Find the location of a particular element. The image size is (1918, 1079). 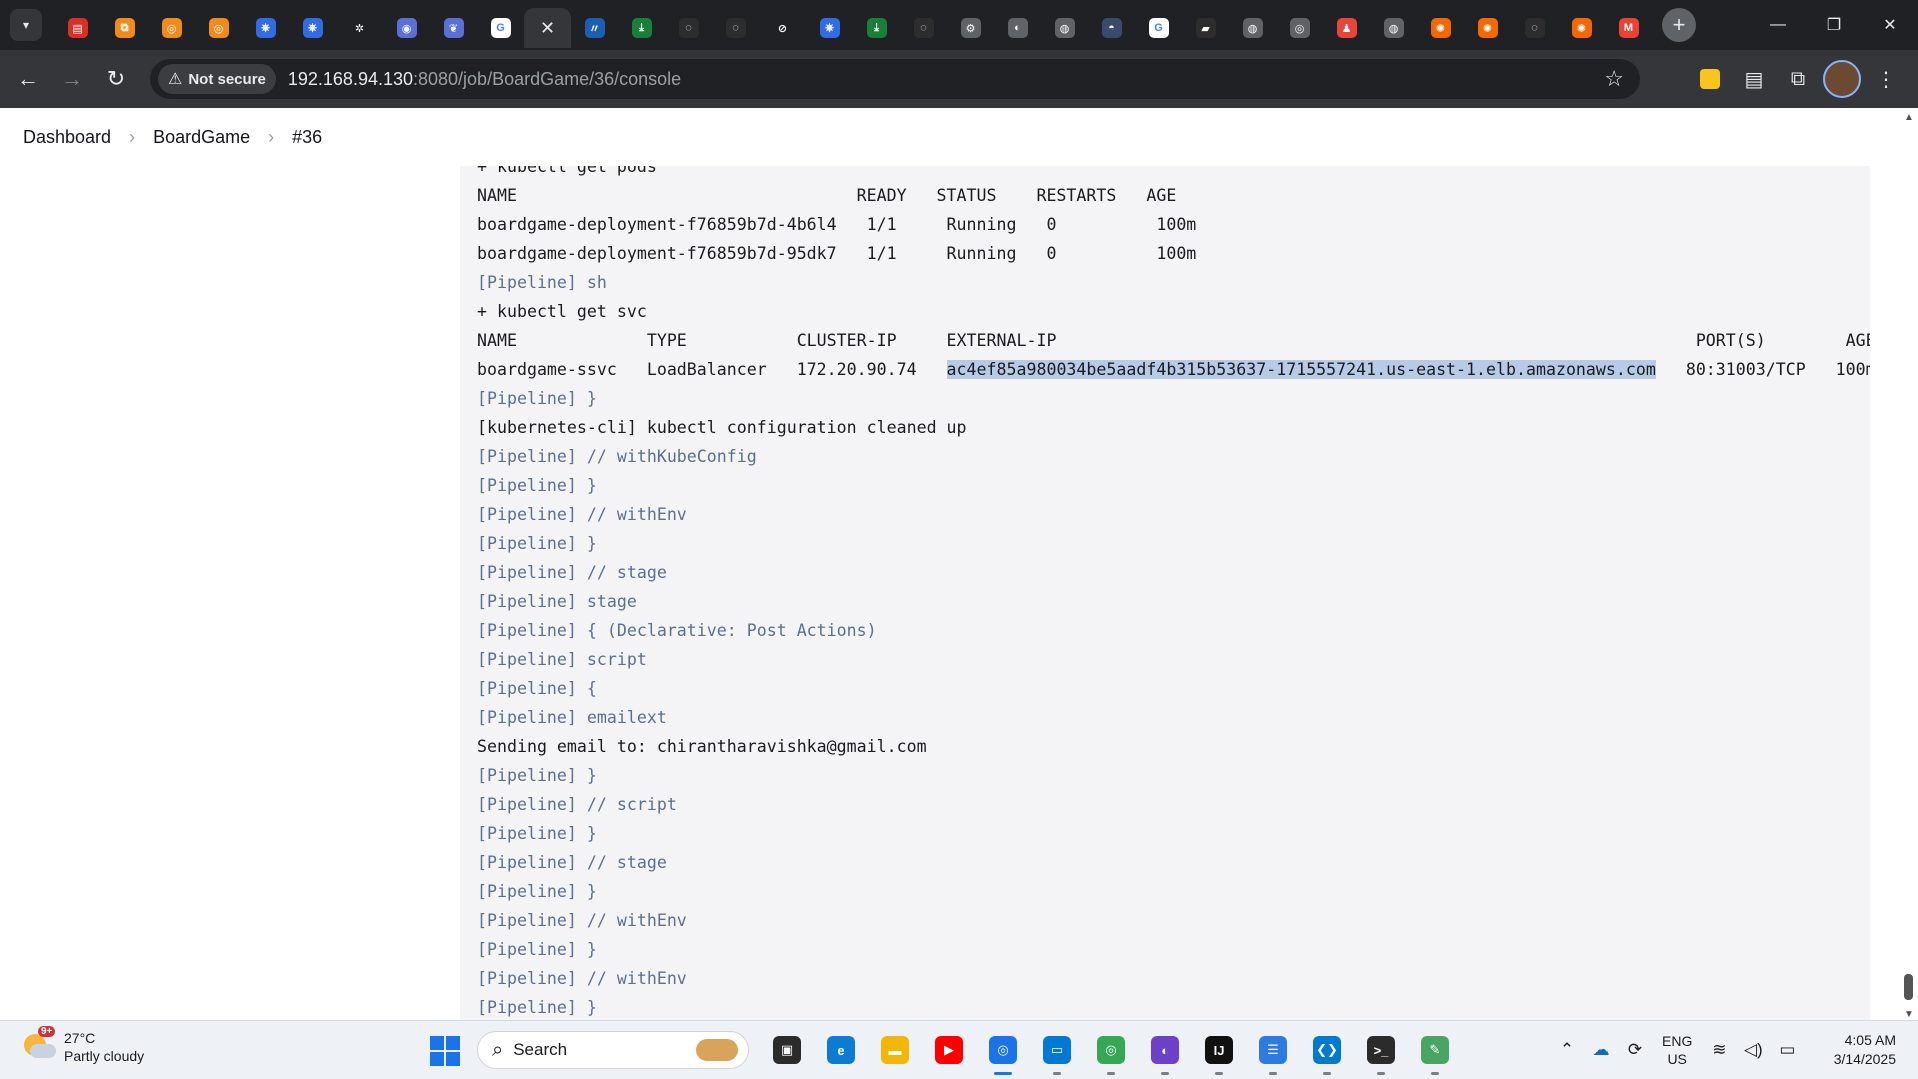

taskbar-clock: 4:05 AM 3/14/2025 is located at coordinates (1865, 1050).